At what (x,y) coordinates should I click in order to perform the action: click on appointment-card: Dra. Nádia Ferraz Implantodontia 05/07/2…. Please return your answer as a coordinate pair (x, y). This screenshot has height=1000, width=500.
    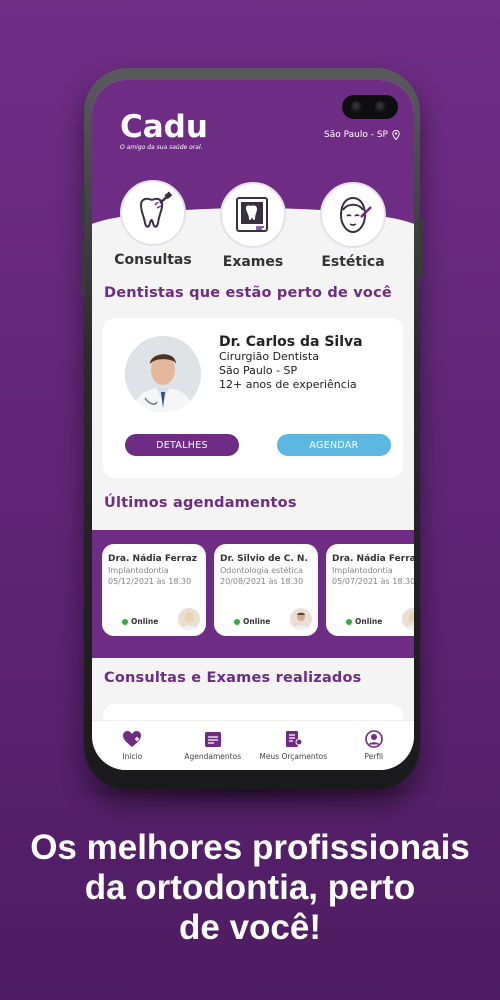
    Looking at the image, I should click on (370, 590).